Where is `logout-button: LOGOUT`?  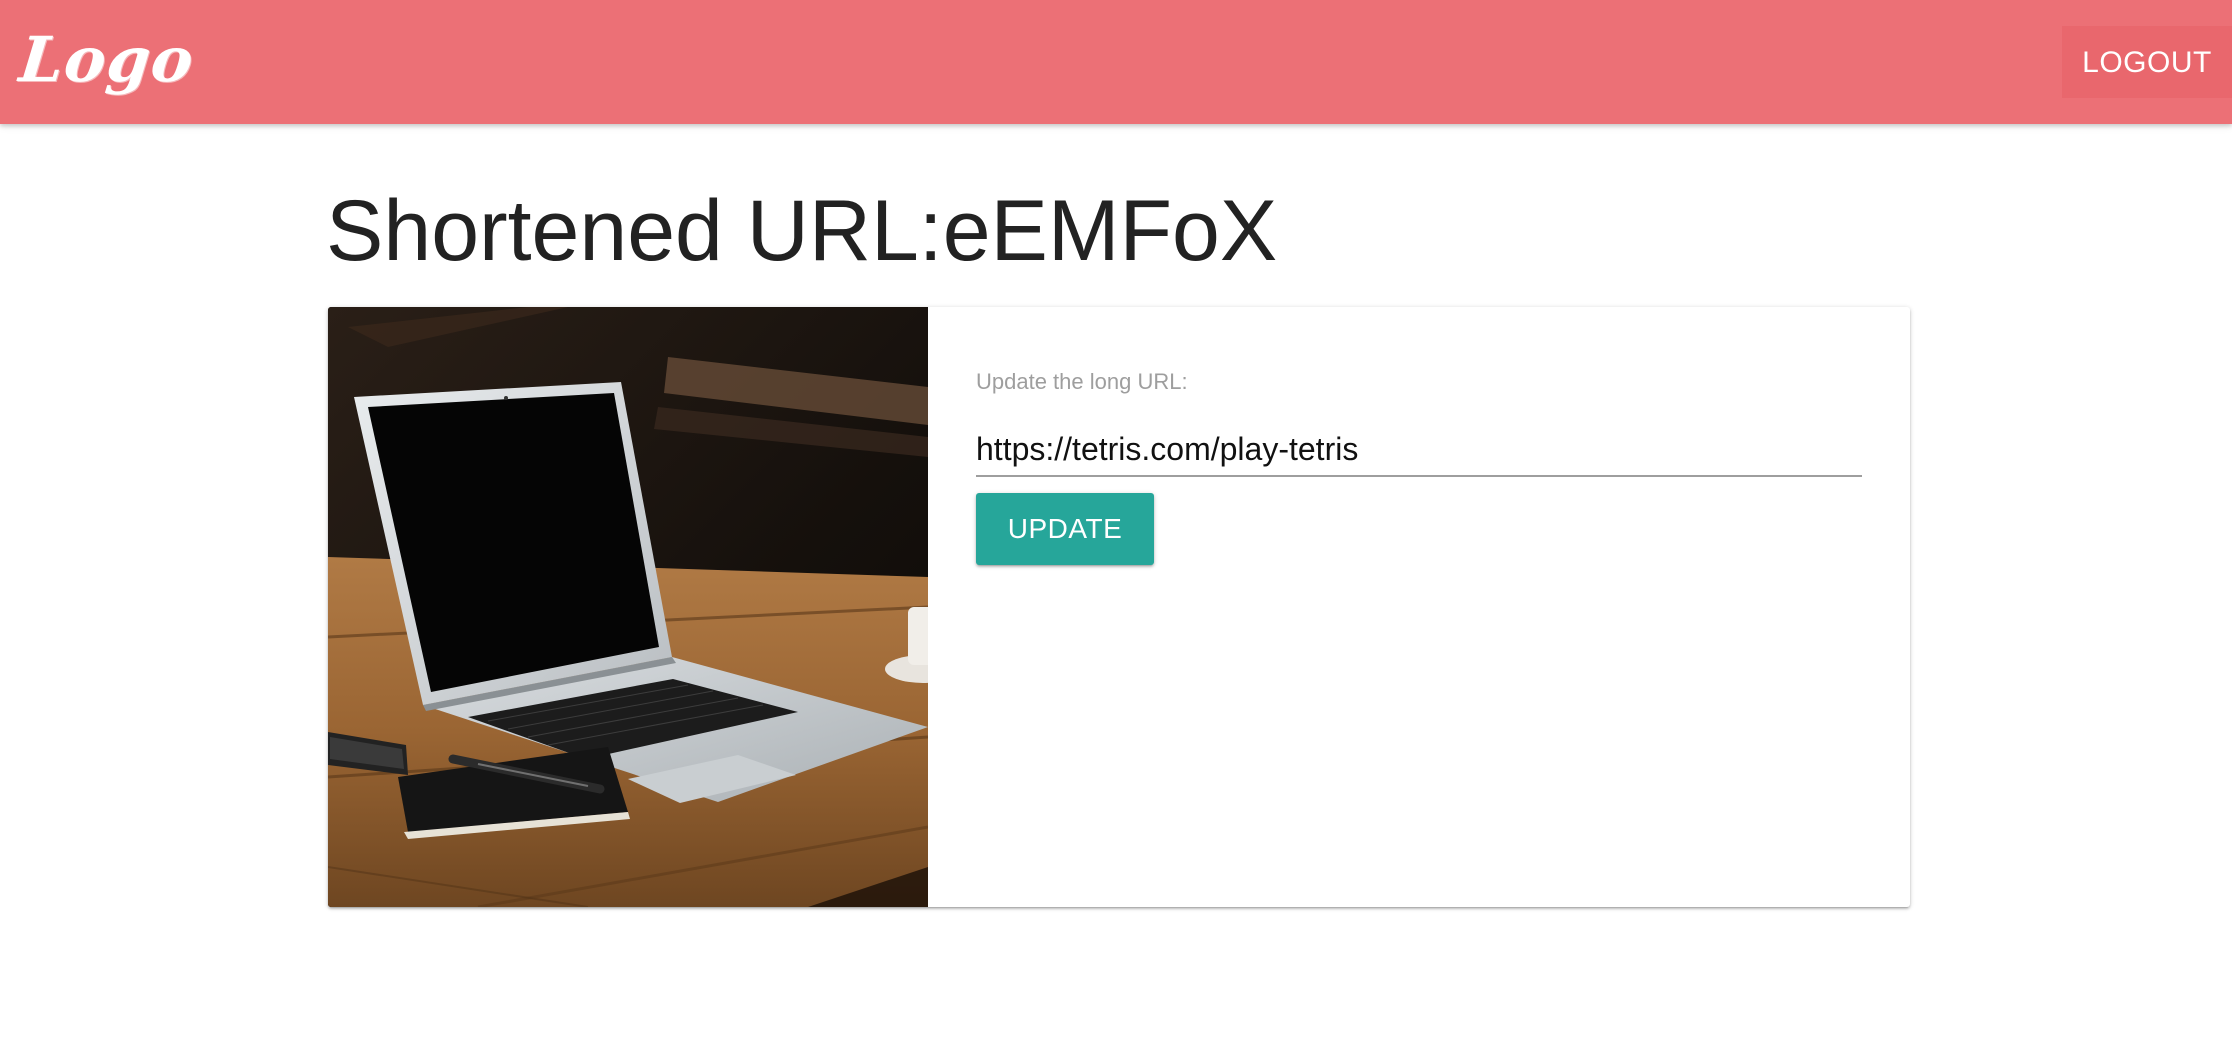 logout-button: LOGOUT is located at coordinates (2147, 62).